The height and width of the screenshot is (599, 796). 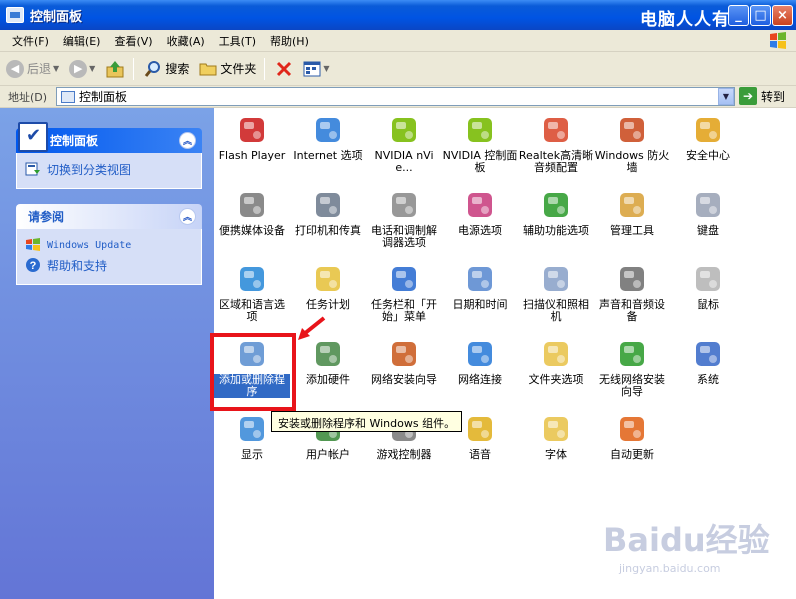 What do you see at coordinates (632, 454) in the screenshot?
I see `control-panel-item-label: 自动更新` at bounding box center [632, 454].